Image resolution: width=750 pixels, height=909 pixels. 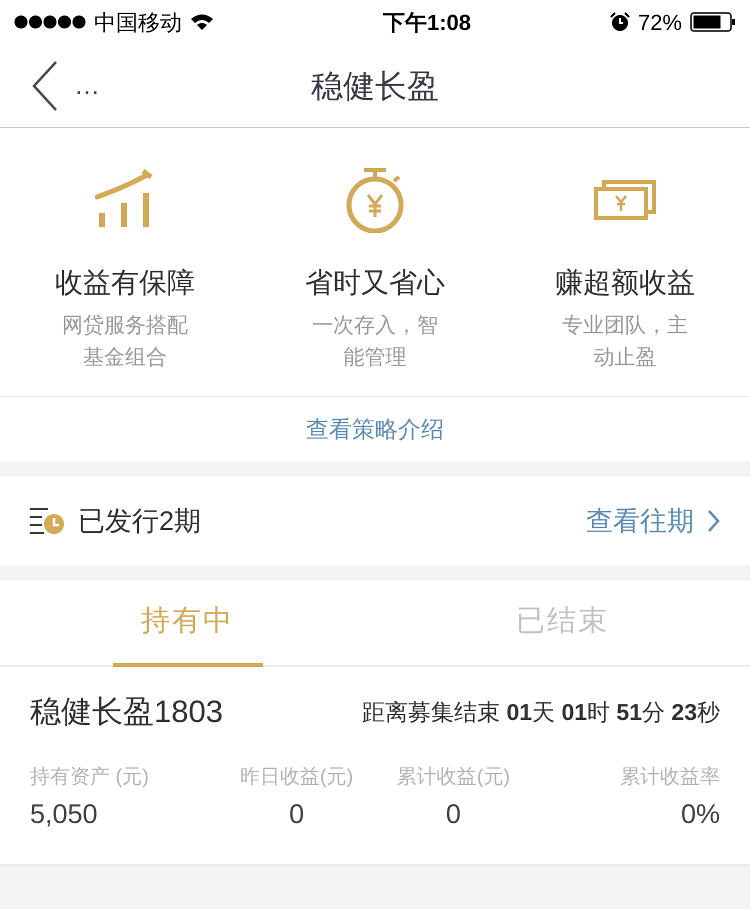 I want to click on stat-value: 5,050, so click(x=64, y=814).